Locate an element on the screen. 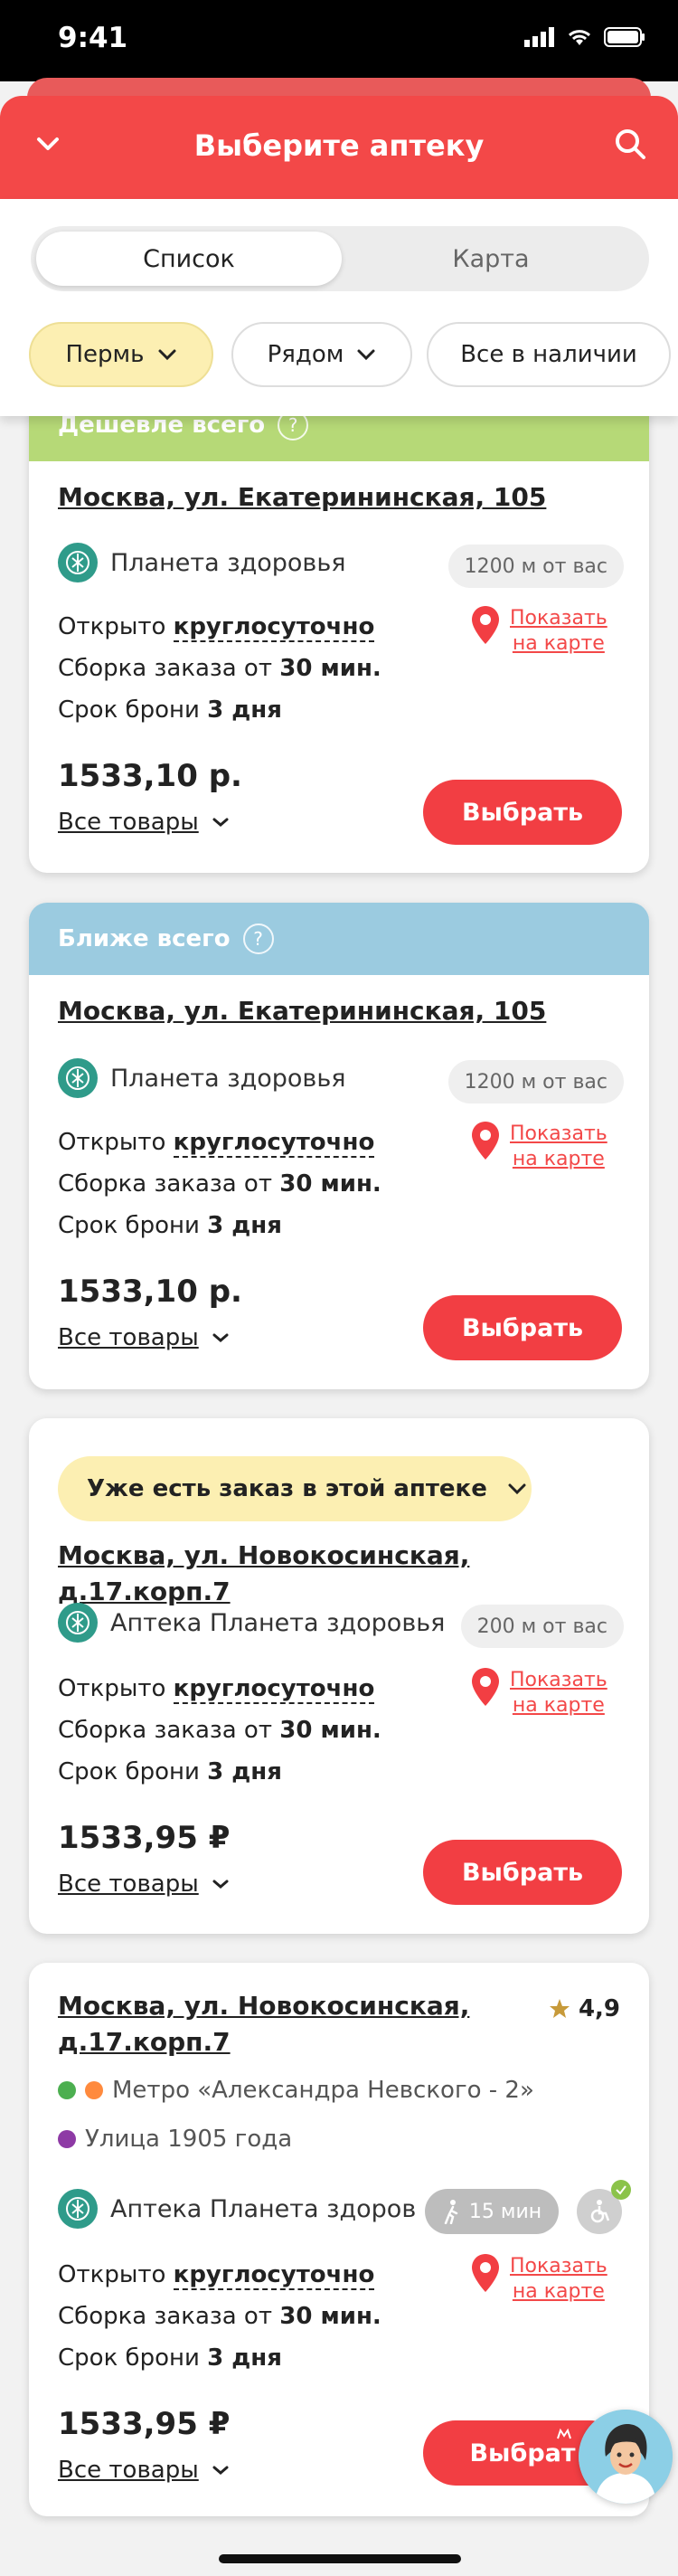  page-title: Выберите аптеку is located at coordinates (339, 146).